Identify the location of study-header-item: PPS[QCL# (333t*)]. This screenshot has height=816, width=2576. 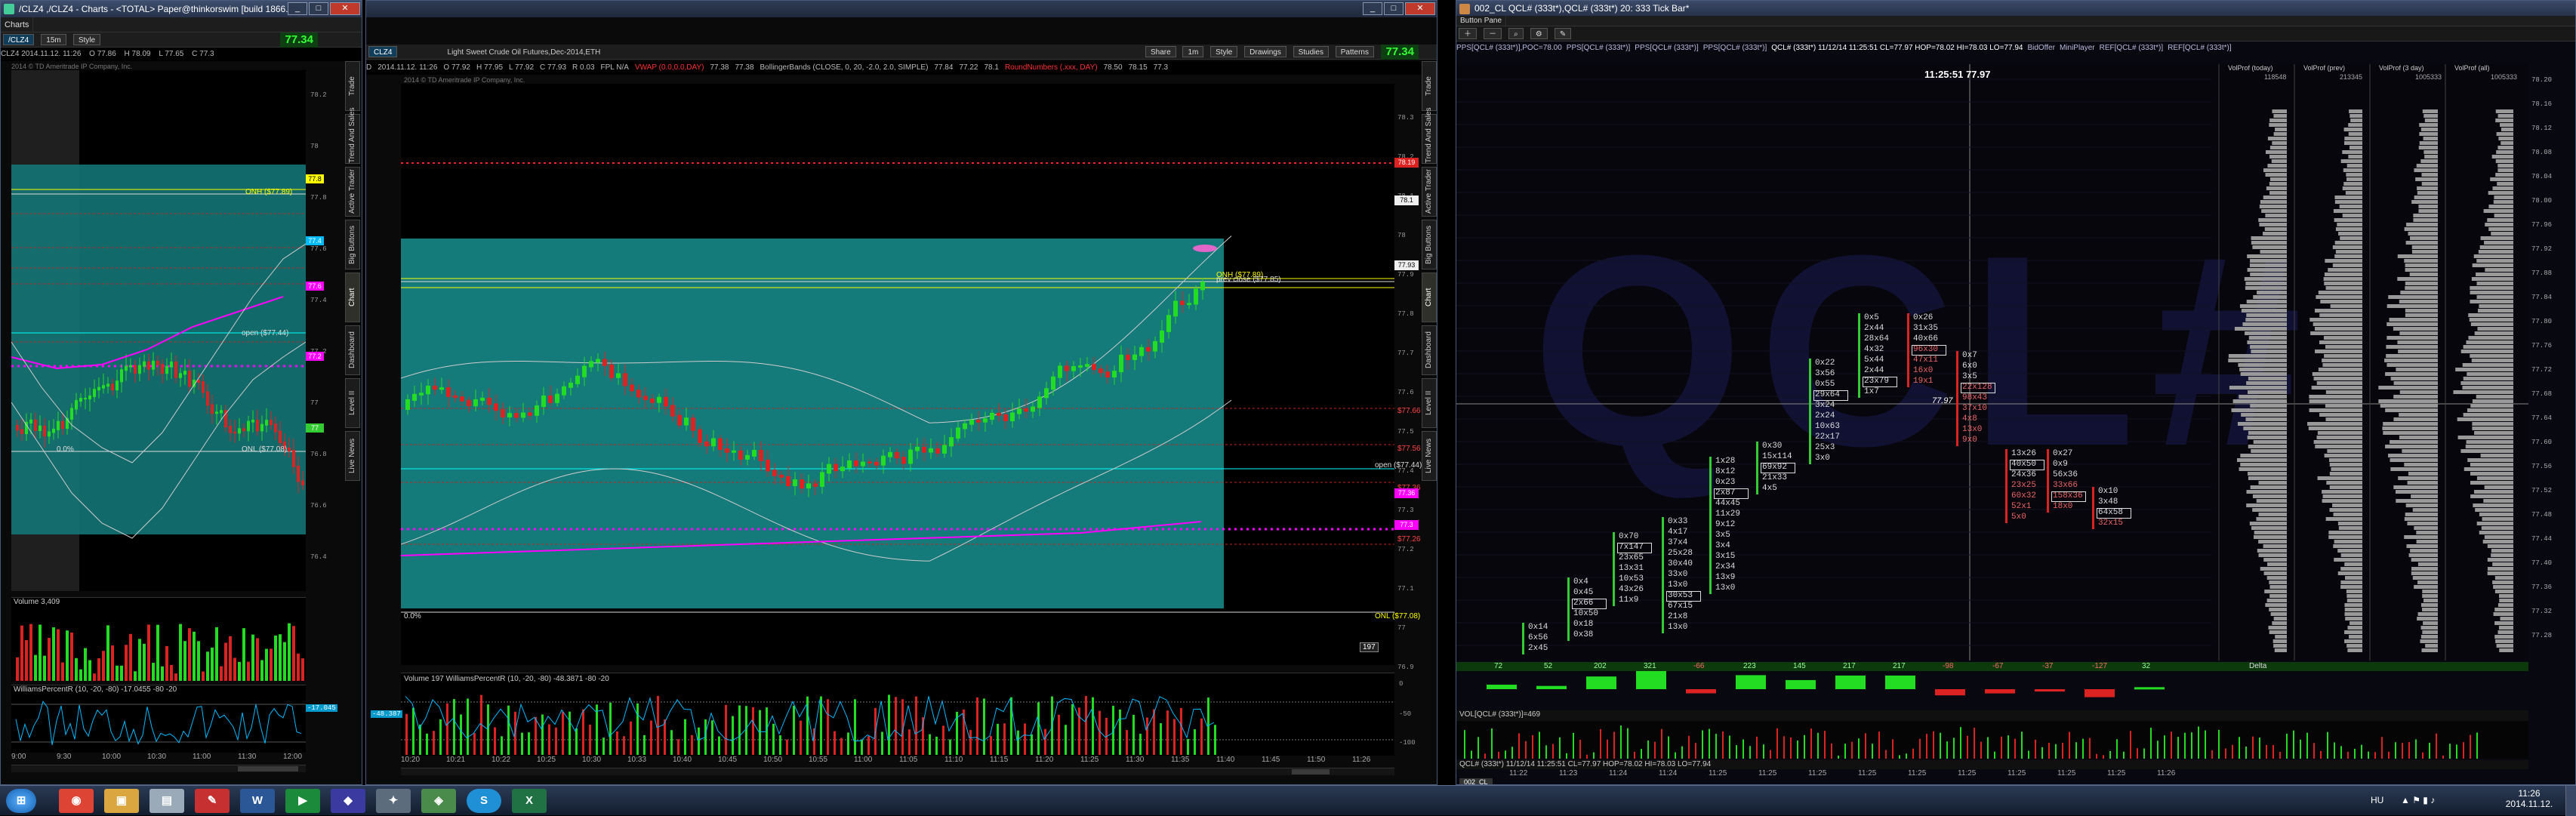
(1735, 48).